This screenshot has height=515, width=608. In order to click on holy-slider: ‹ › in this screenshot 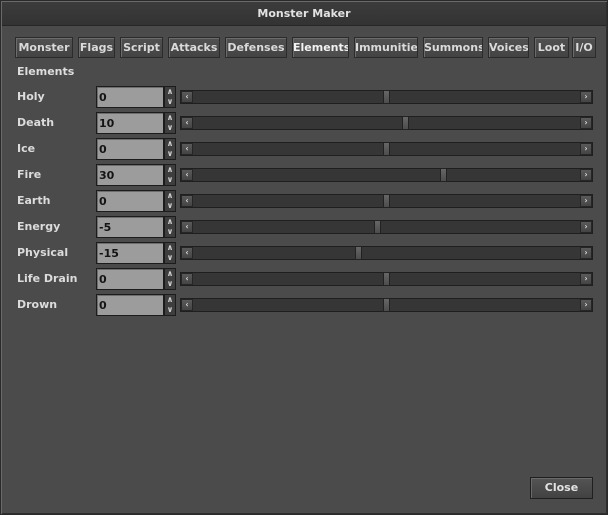, I will do `click(386, 97)`.